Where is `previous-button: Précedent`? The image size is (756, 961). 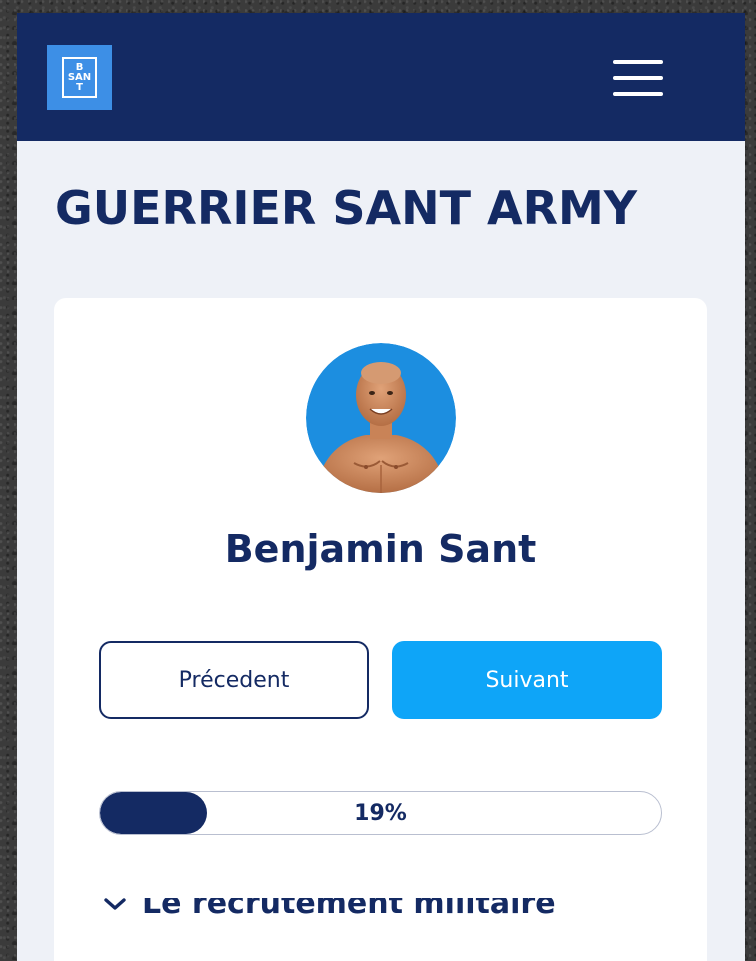
previous-button: Précedent is located at coordinates (234, 680).